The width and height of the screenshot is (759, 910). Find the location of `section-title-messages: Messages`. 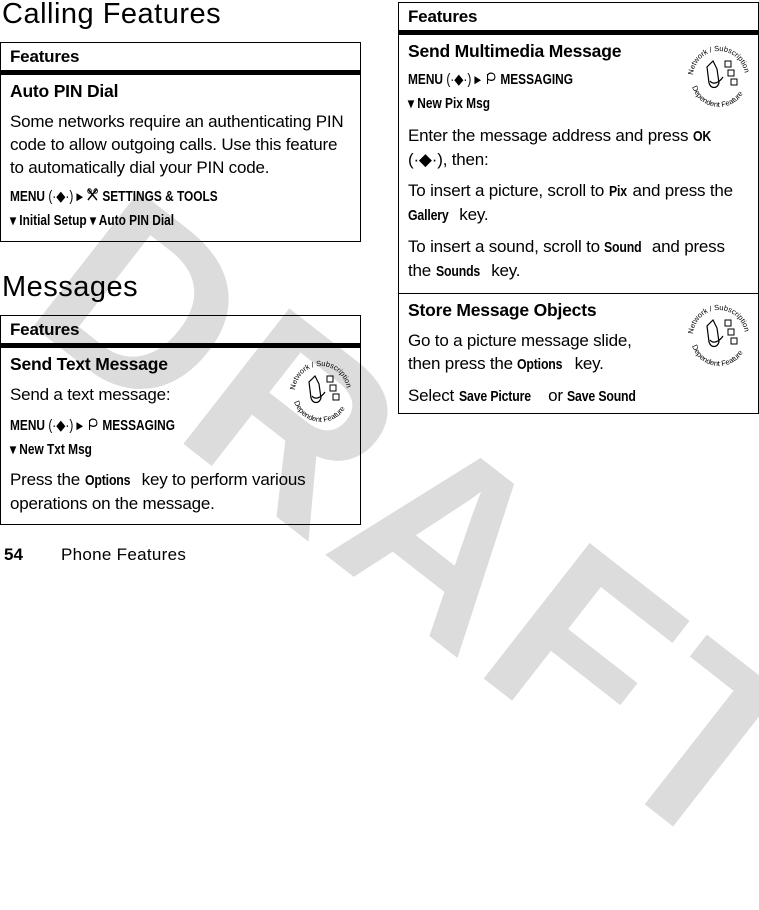

section-title-messages: Messages is located at coordinates (70, 287).